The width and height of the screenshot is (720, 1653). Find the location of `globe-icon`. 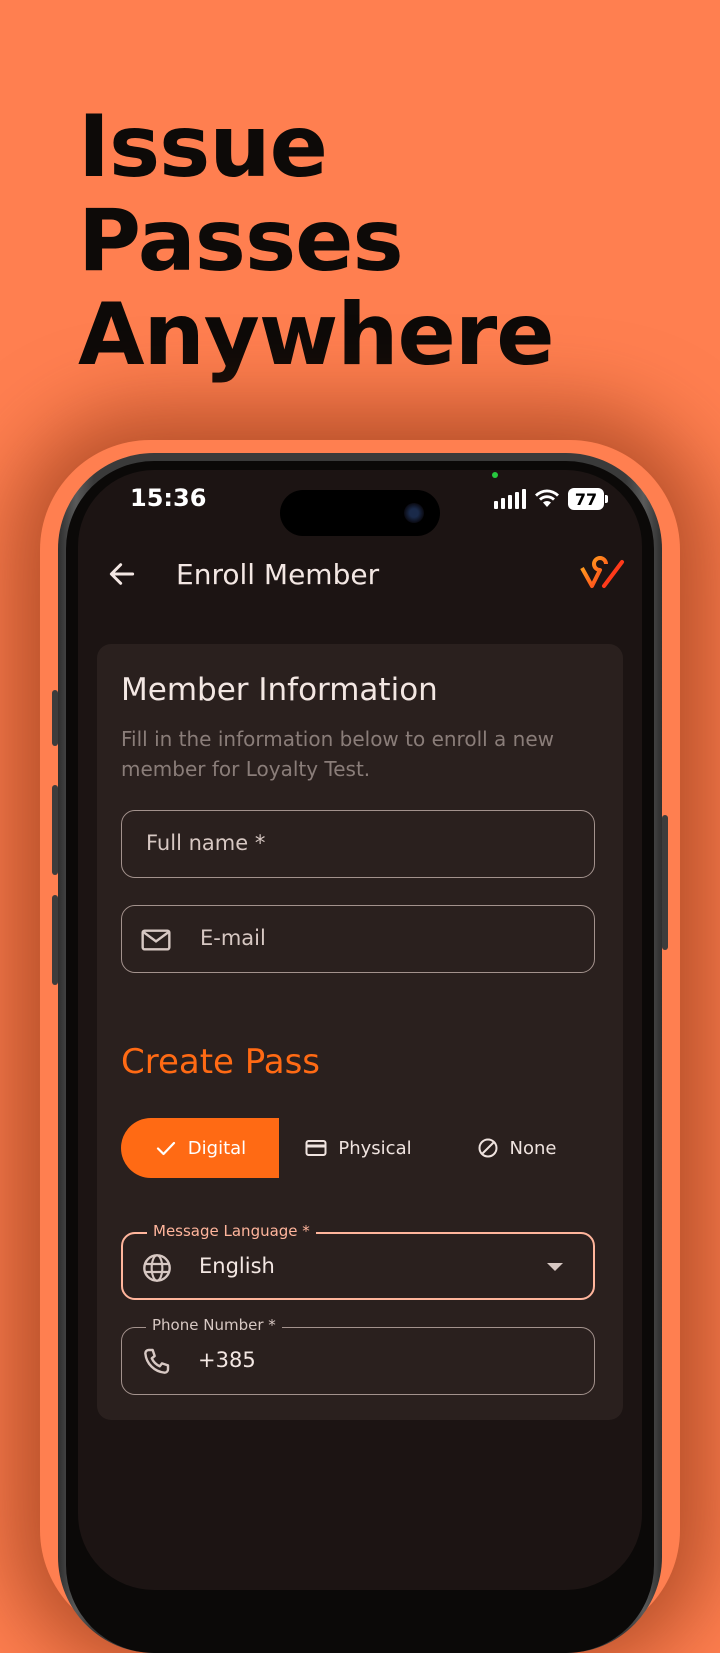

globe-icon is located at coordinates (157, 1268).